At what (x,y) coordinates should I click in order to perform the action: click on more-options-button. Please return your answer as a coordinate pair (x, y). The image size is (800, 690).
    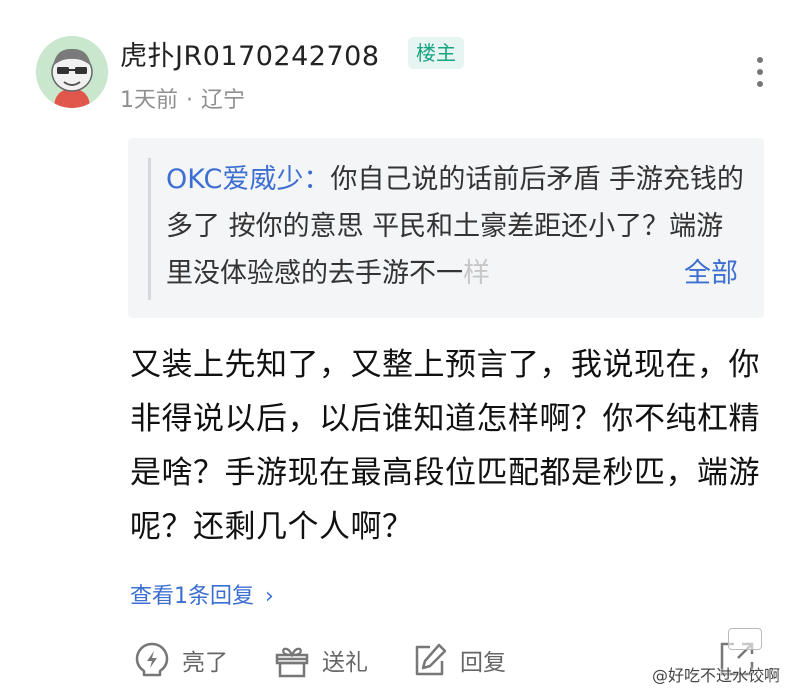
    Looking at the image, I should click on (760, 72).